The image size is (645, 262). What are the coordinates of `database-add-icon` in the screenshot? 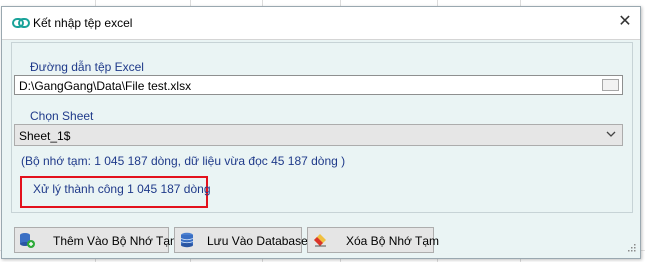 It's located at (27, 240).